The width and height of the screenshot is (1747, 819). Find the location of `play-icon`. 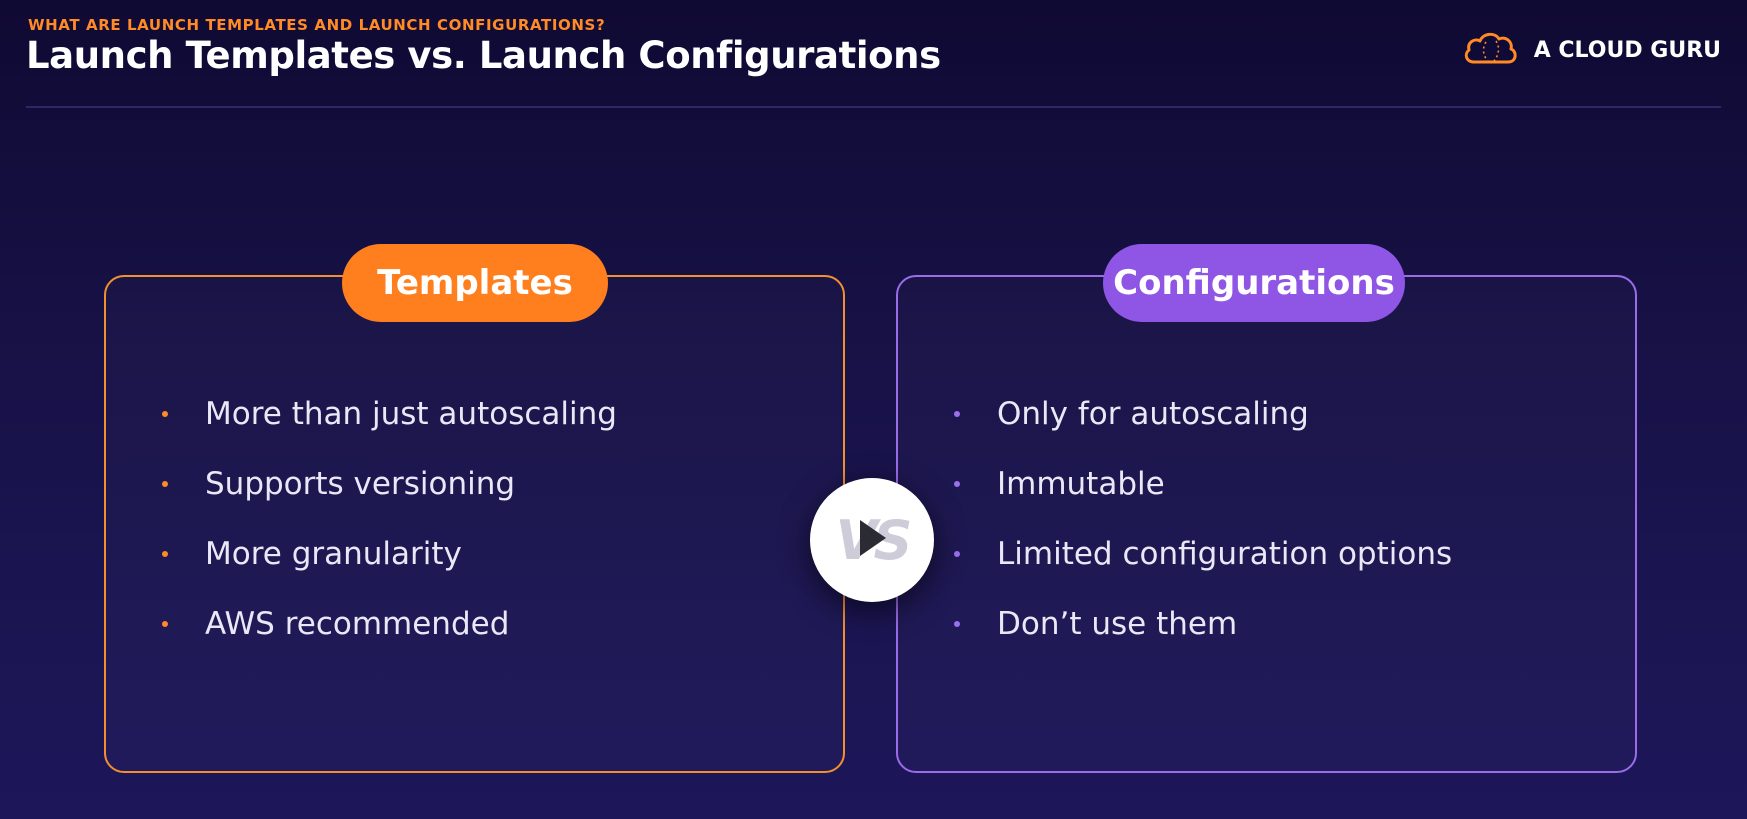

play-icon is located at coordinates (873, 540).